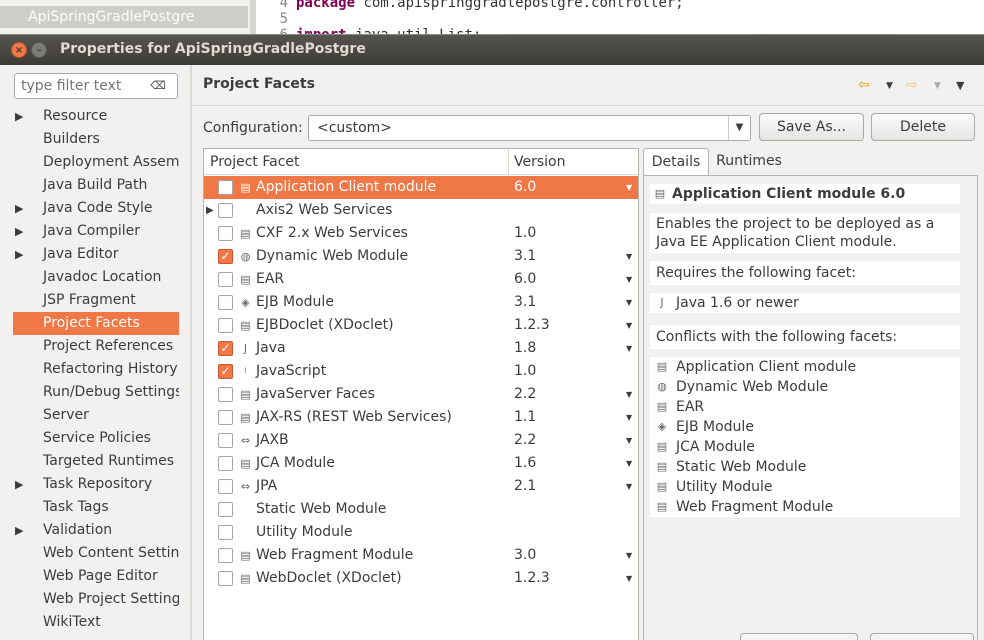  Describe the element at coordinates (96, 254) in the screenshot. I see `nav-item: ▶ Java Editor` at that location.